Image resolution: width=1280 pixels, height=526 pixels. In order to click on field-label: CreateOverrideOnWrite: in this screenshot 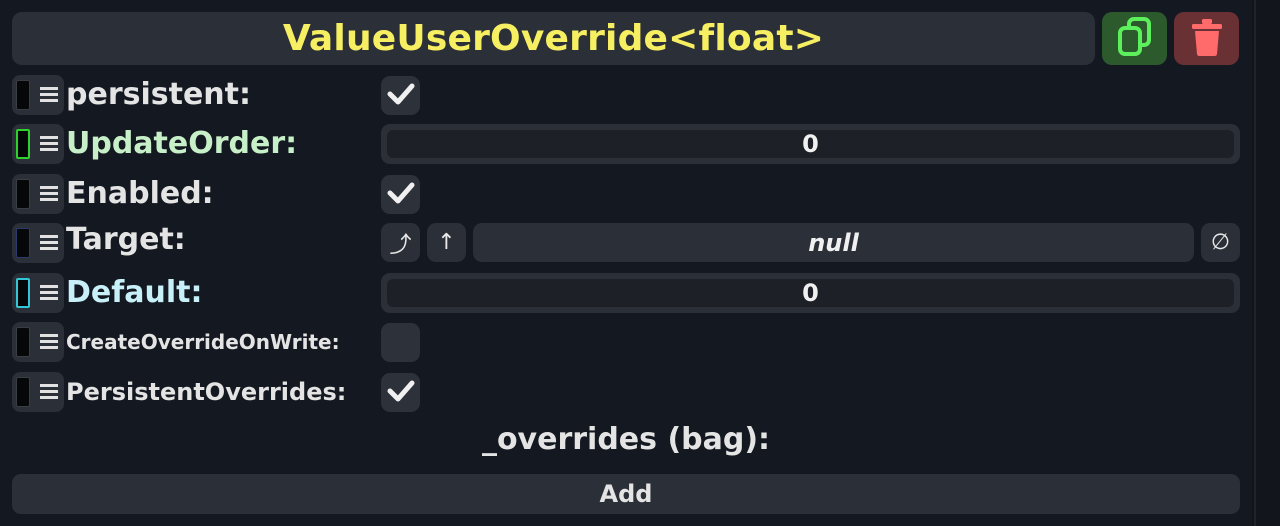, I will do `click(203, 342)`.